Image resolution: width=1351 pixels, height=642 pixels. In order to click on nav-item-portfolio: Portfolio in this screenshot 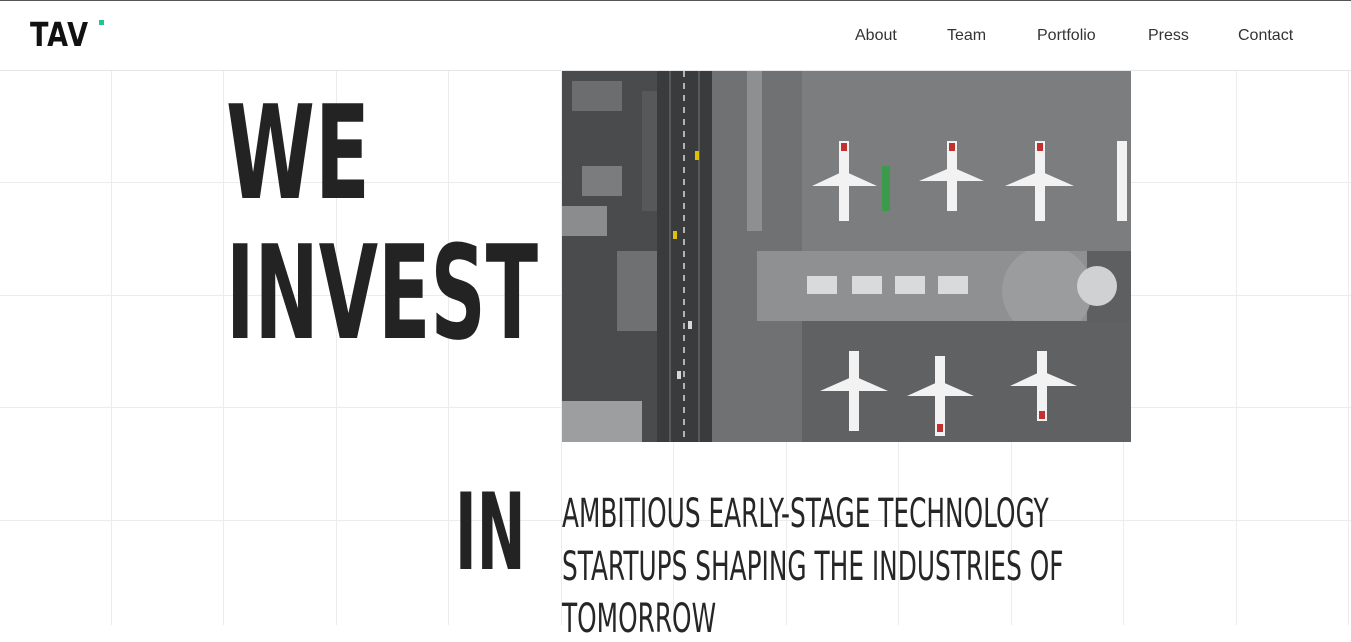, I will do `click(1066, 36)`.